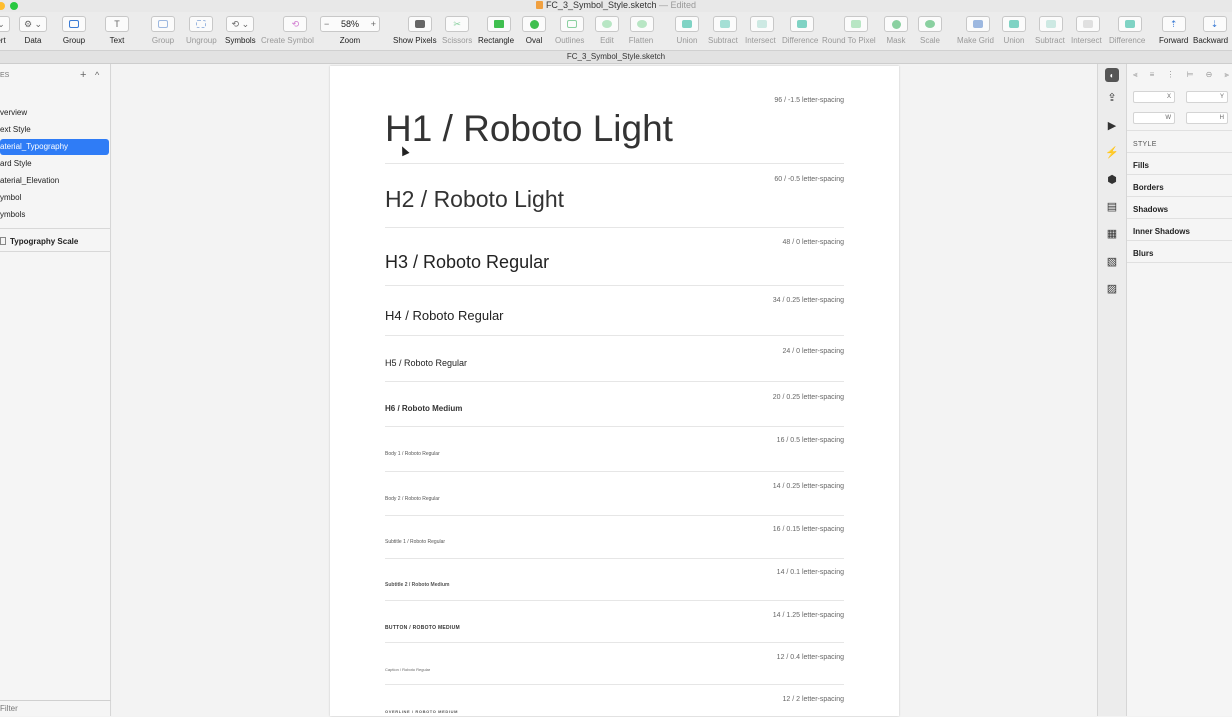  Describe the element at coordinates (616, 57) in the screenshot. I see `document-tab: FC_3_Symbol_Style.sketch` at that location.